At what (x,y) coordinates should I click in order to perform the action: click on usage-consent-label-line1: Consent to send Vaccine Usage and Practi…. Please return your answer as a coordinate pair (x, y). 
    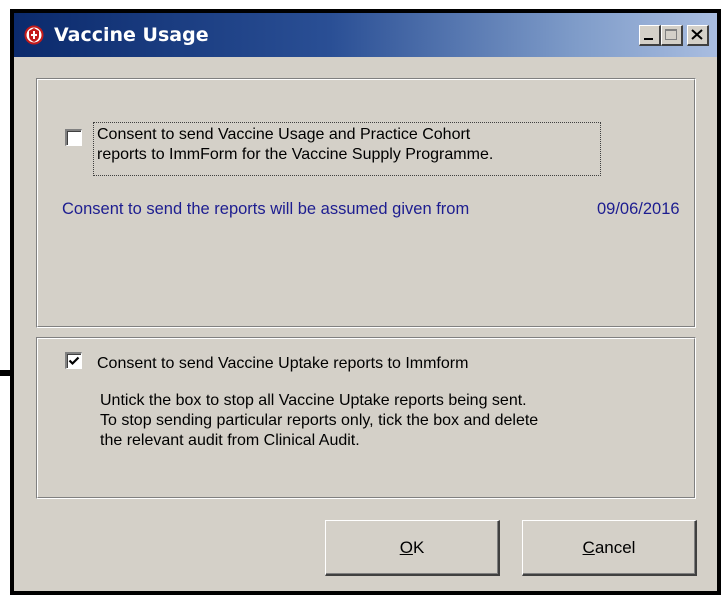
    Looking at the image, I should click on (283, 135).